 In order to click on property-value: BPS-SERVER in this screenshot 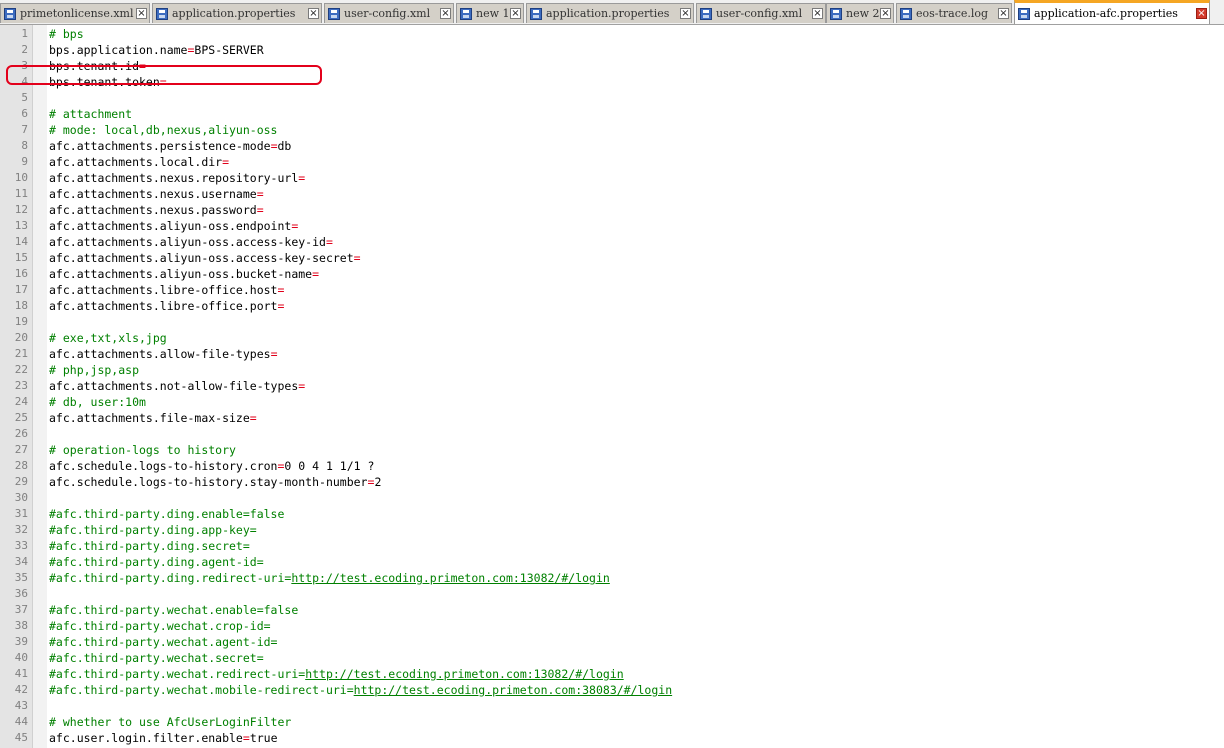, I will do `click(229, 50)`.